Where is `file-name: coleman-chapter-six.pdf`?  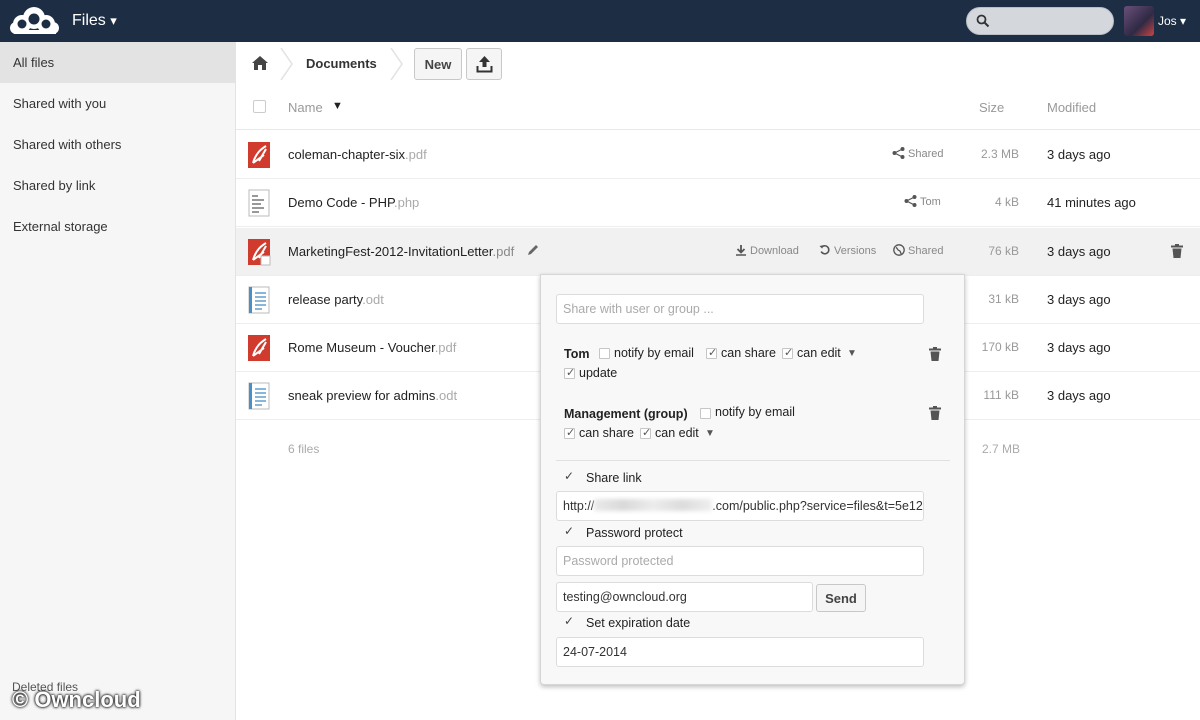
file-name: coleman-chapter-six.pdf is located at coordinates (357, 154).